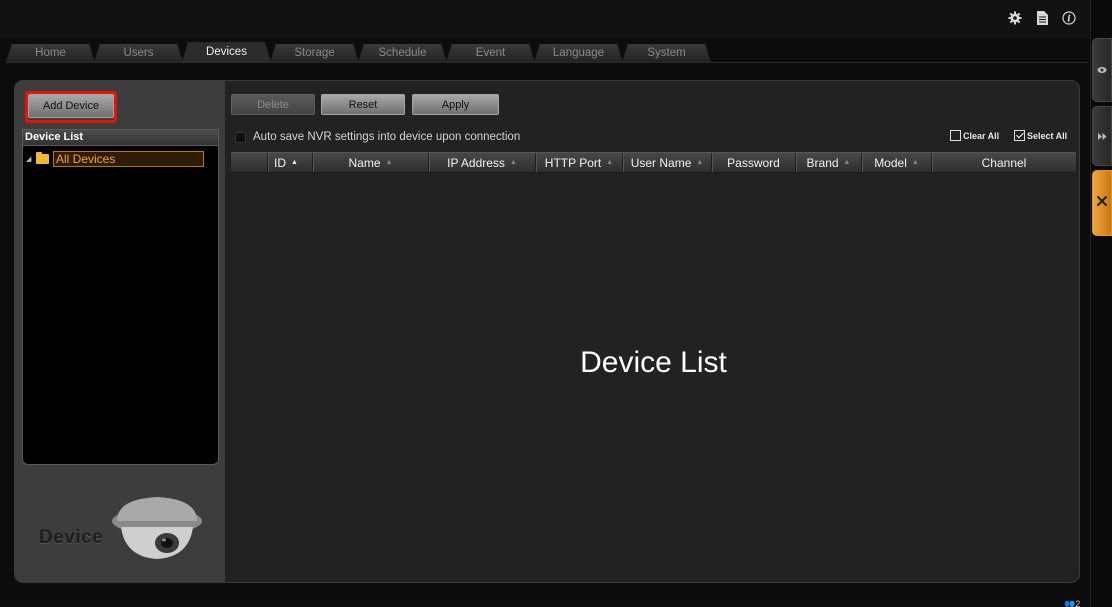 This screenshot has width=1112, height=607. What do you see at coordinates (128, 159) in the screenshot?
I see `tree-item-label: All Devices` at bounding box center [128, 159].